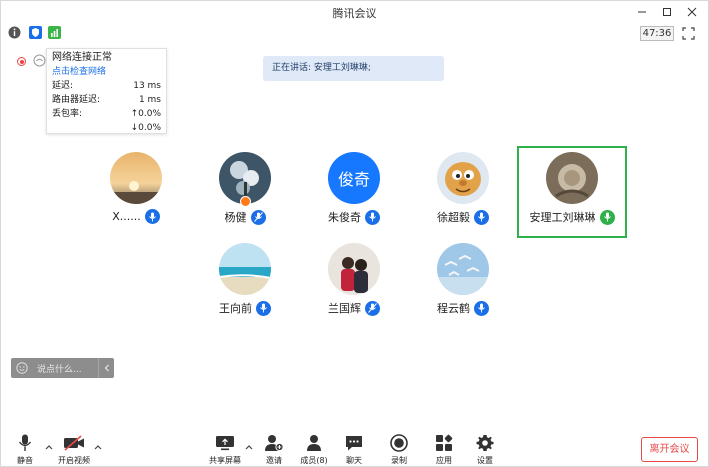  I want to click on participant-name: 兰国辉, so click(344, 308).